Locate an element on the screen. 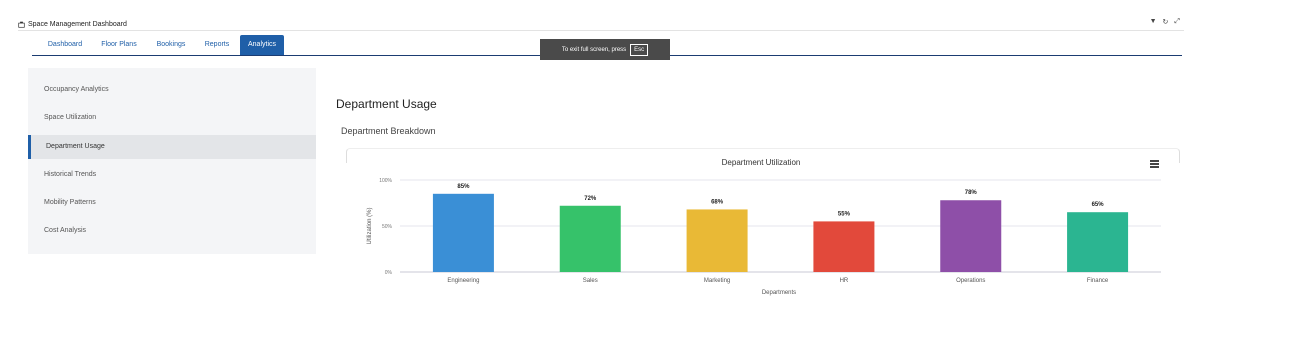 The image size is (1294, 338). chart-data-label: 78% is located at coordinates (971, 193).